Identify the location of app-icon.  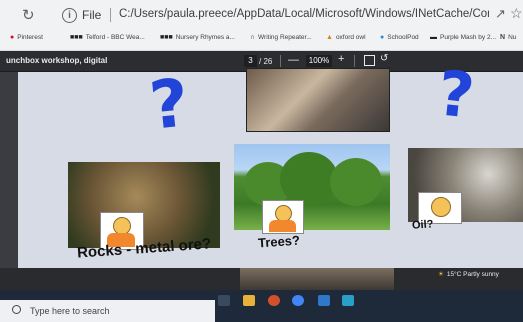
(348, 300).